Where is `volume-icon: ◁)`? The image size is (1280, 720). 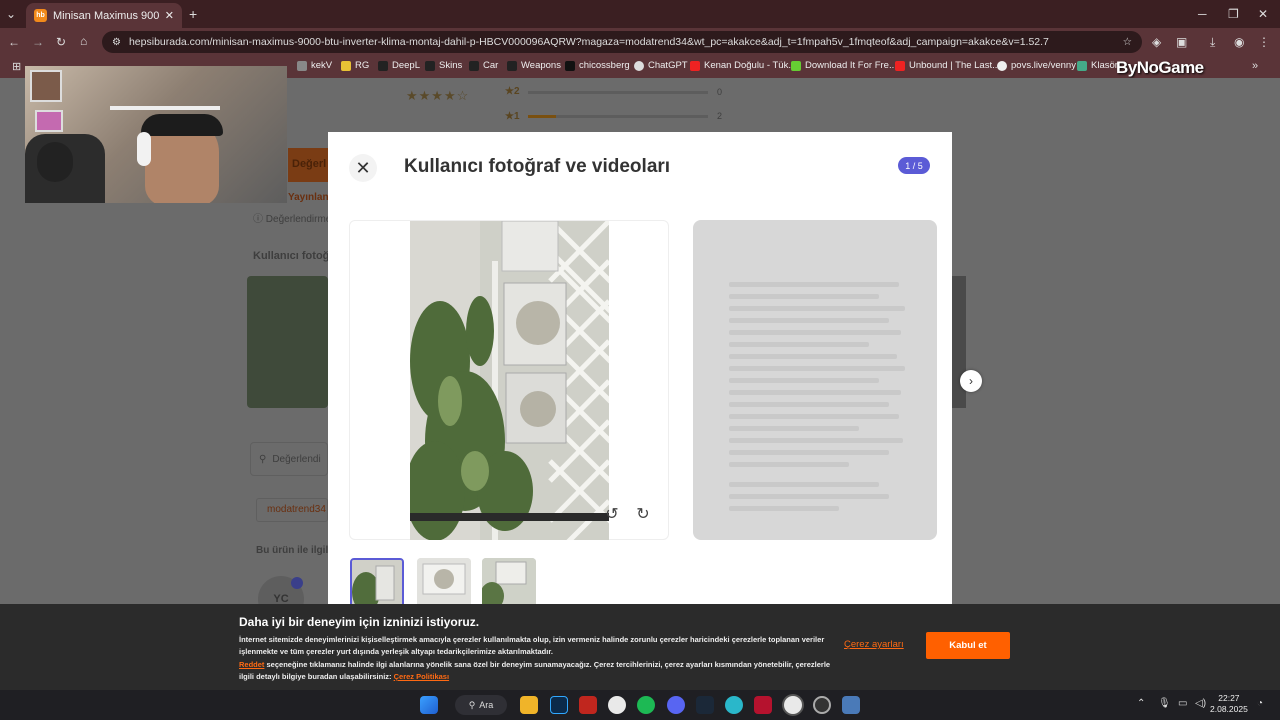 volume-icon: ◁) is located at coordinates (1200, 703).